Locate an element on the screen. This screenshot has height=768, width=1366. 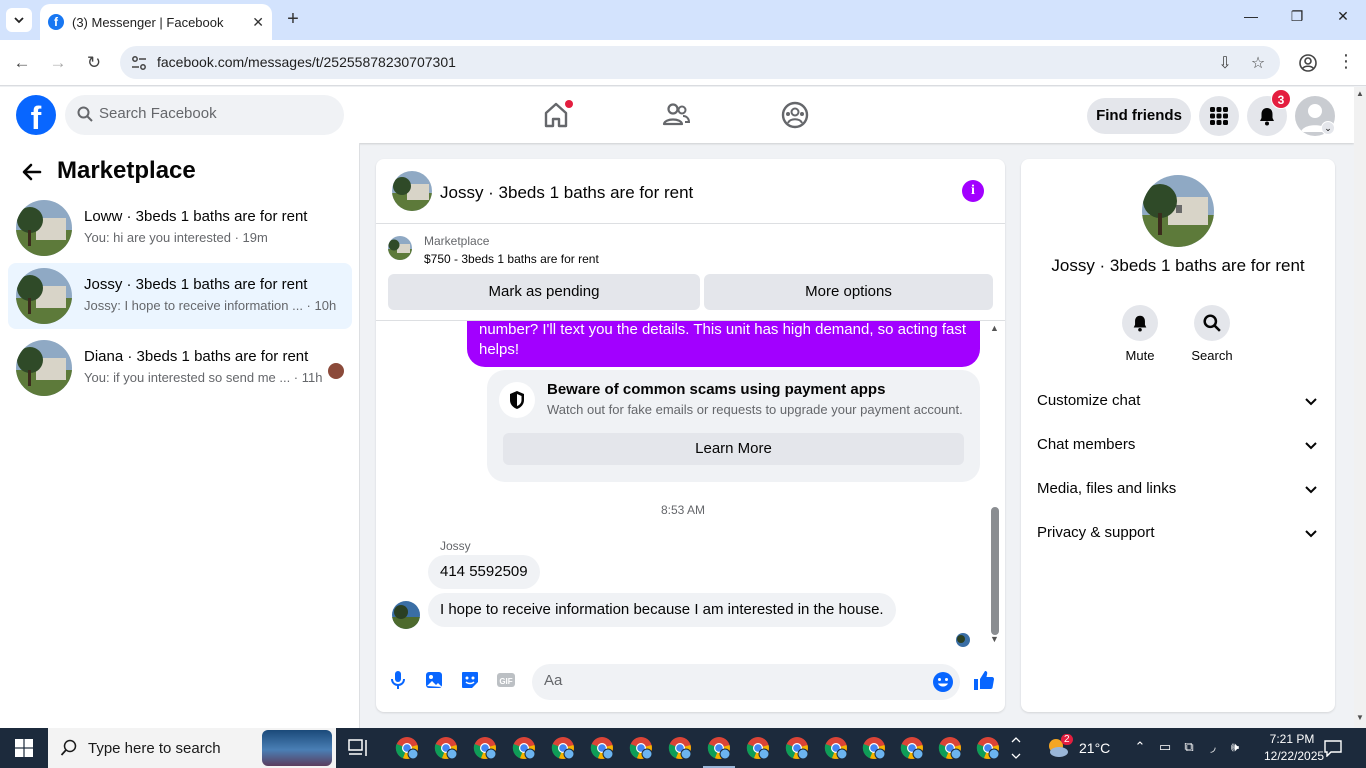
weather-badge: 2 is located at coordinates (1067, 739).